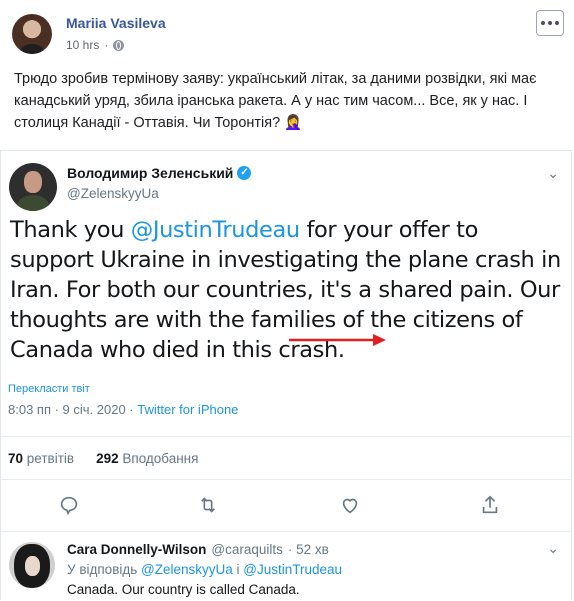  Describe the element at coordinates (150, 173) in the screenshot. I see `tweet-author-name: Володимир Зеленський` at that location.